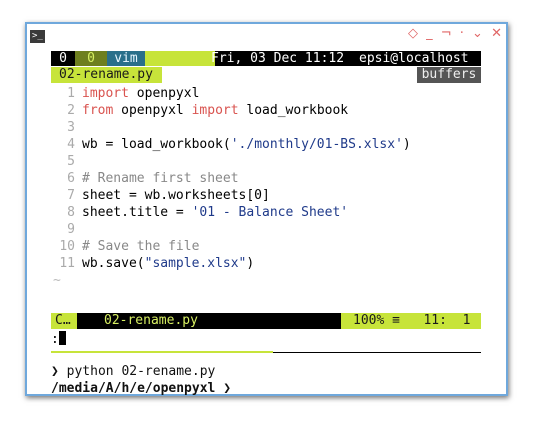  What do you see at coordinates (266, 110) in the screenshot?
I see `code-line: 2 from openpyxl import load_workbook` at bounding box center [266, 110].